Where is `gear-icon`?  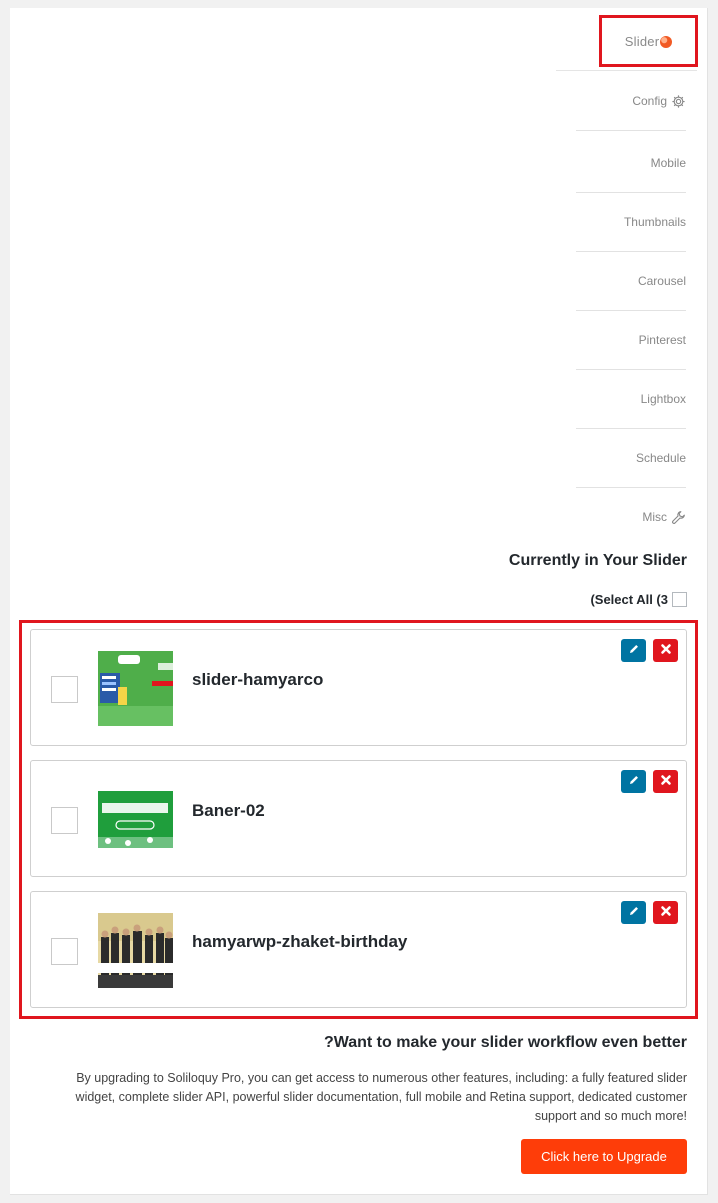 gear-icon is located at coordinates (678, 101).